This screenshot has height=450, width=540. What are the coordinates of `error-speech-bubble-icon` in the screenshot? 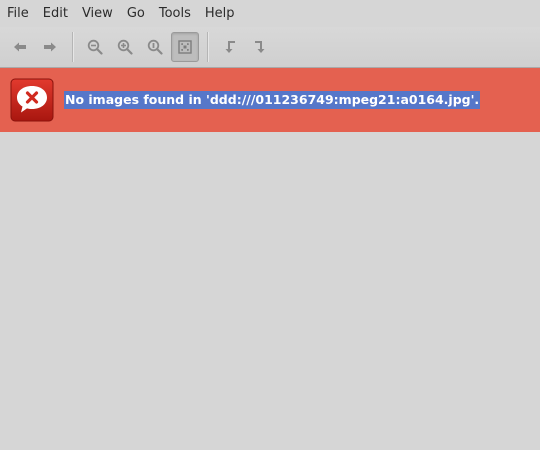 It's located at (32, 100).